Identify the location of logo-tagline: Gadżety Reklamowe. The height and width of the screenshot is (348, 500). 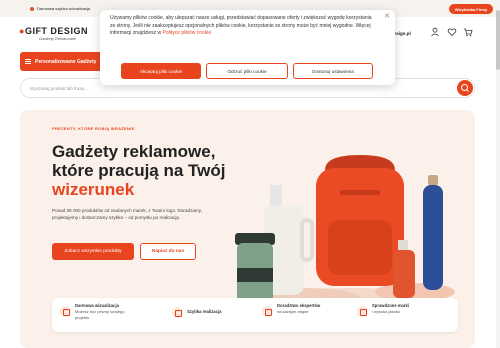
(57, 38).